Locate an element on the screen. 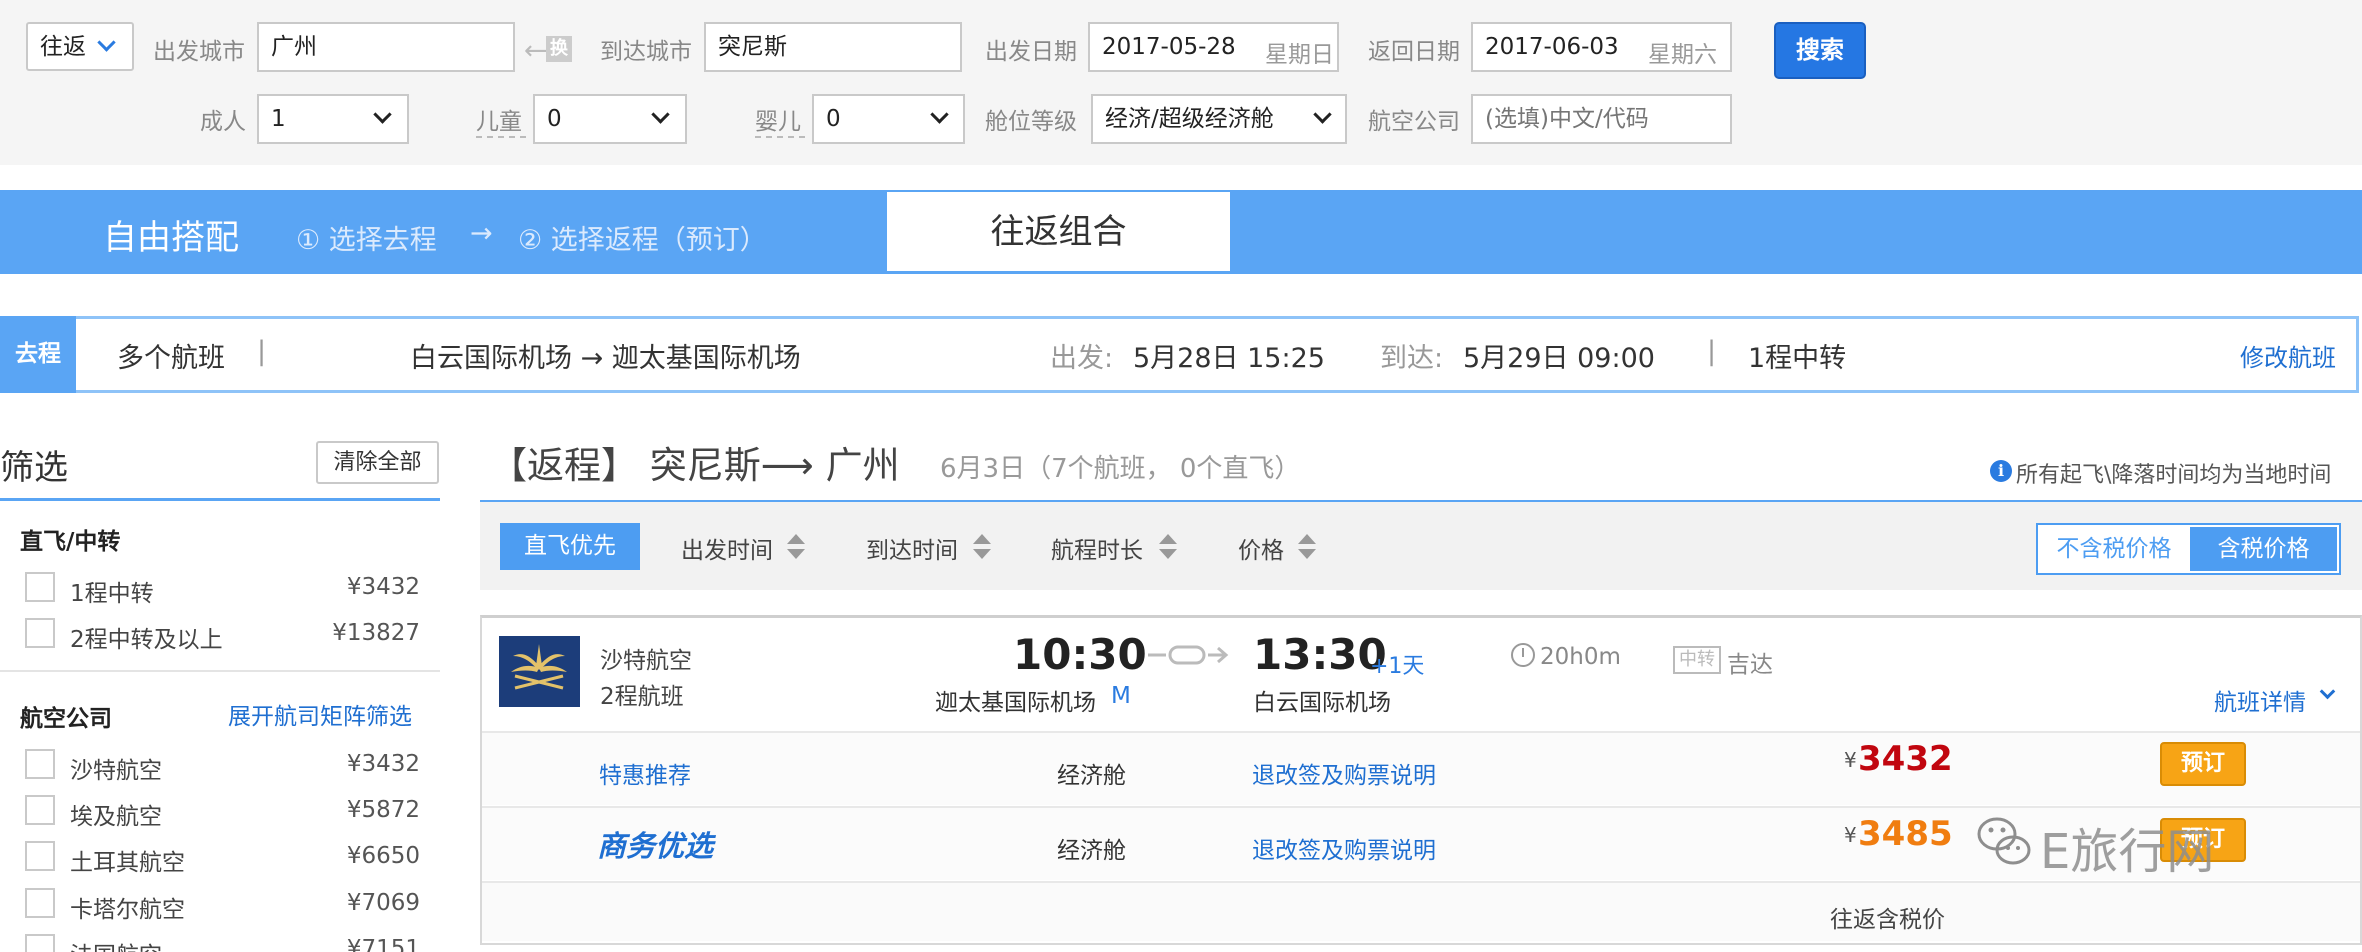  trip-type-select: 往返 is located at coordinates (80, 46).